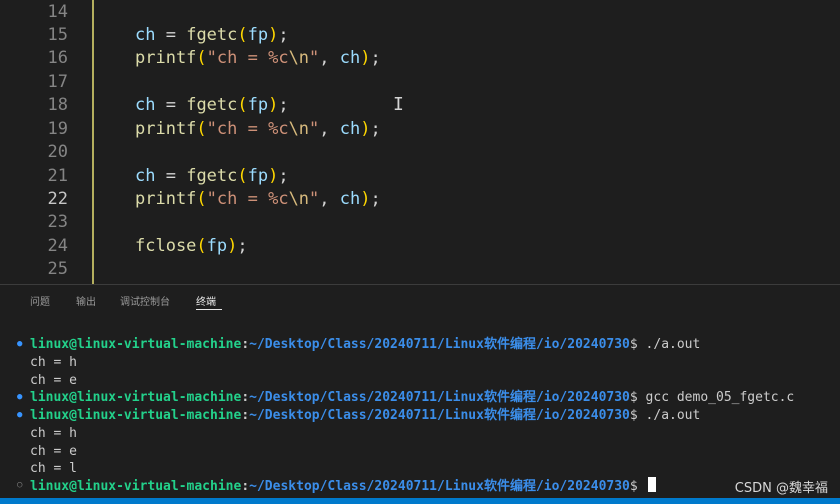  I want to click on terminal-cursor, so click(651, 484).